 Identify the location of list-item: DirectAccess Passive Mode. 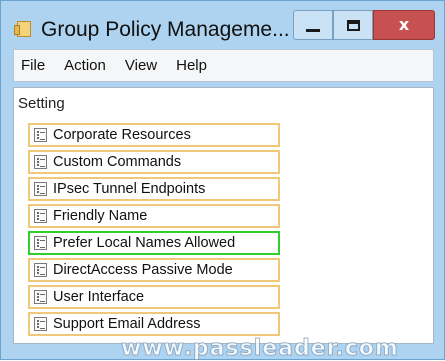
(154, 270).